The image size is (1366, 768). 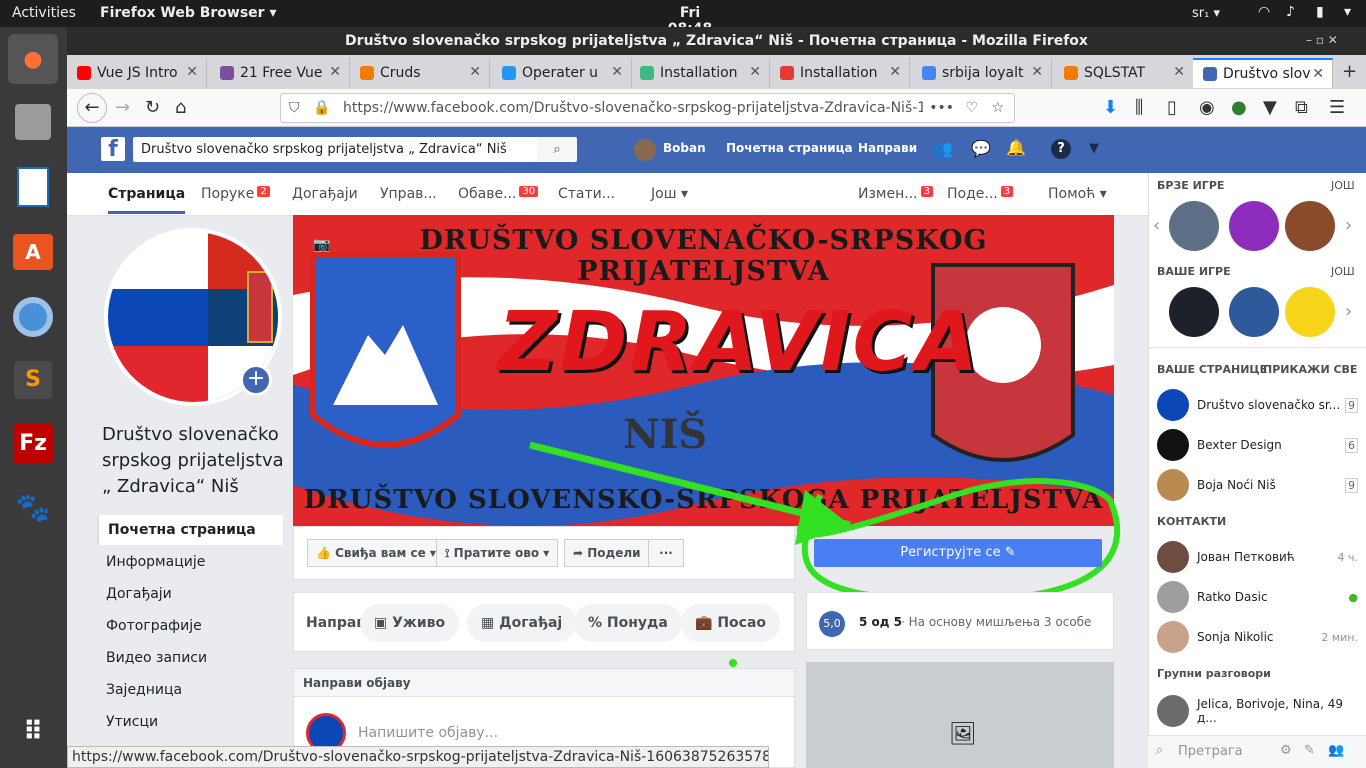 I want to click on search-icon: ⌕, so click(x=557, y=149).